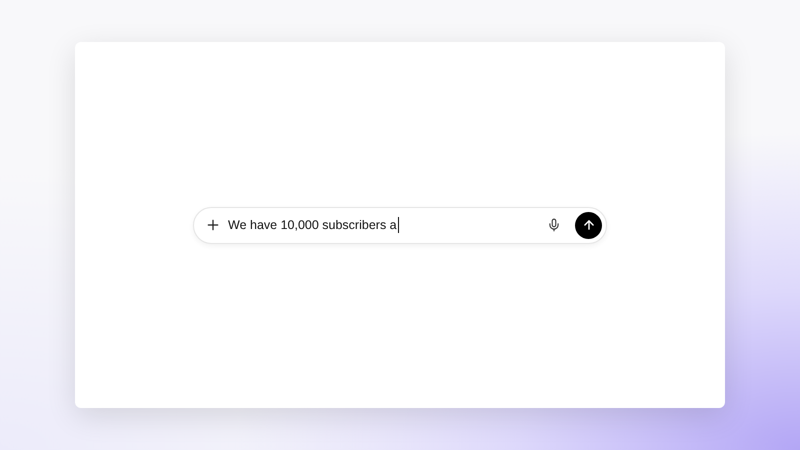 The image size is (800, 450). I want to click on plus-icon, so click(213, 225).